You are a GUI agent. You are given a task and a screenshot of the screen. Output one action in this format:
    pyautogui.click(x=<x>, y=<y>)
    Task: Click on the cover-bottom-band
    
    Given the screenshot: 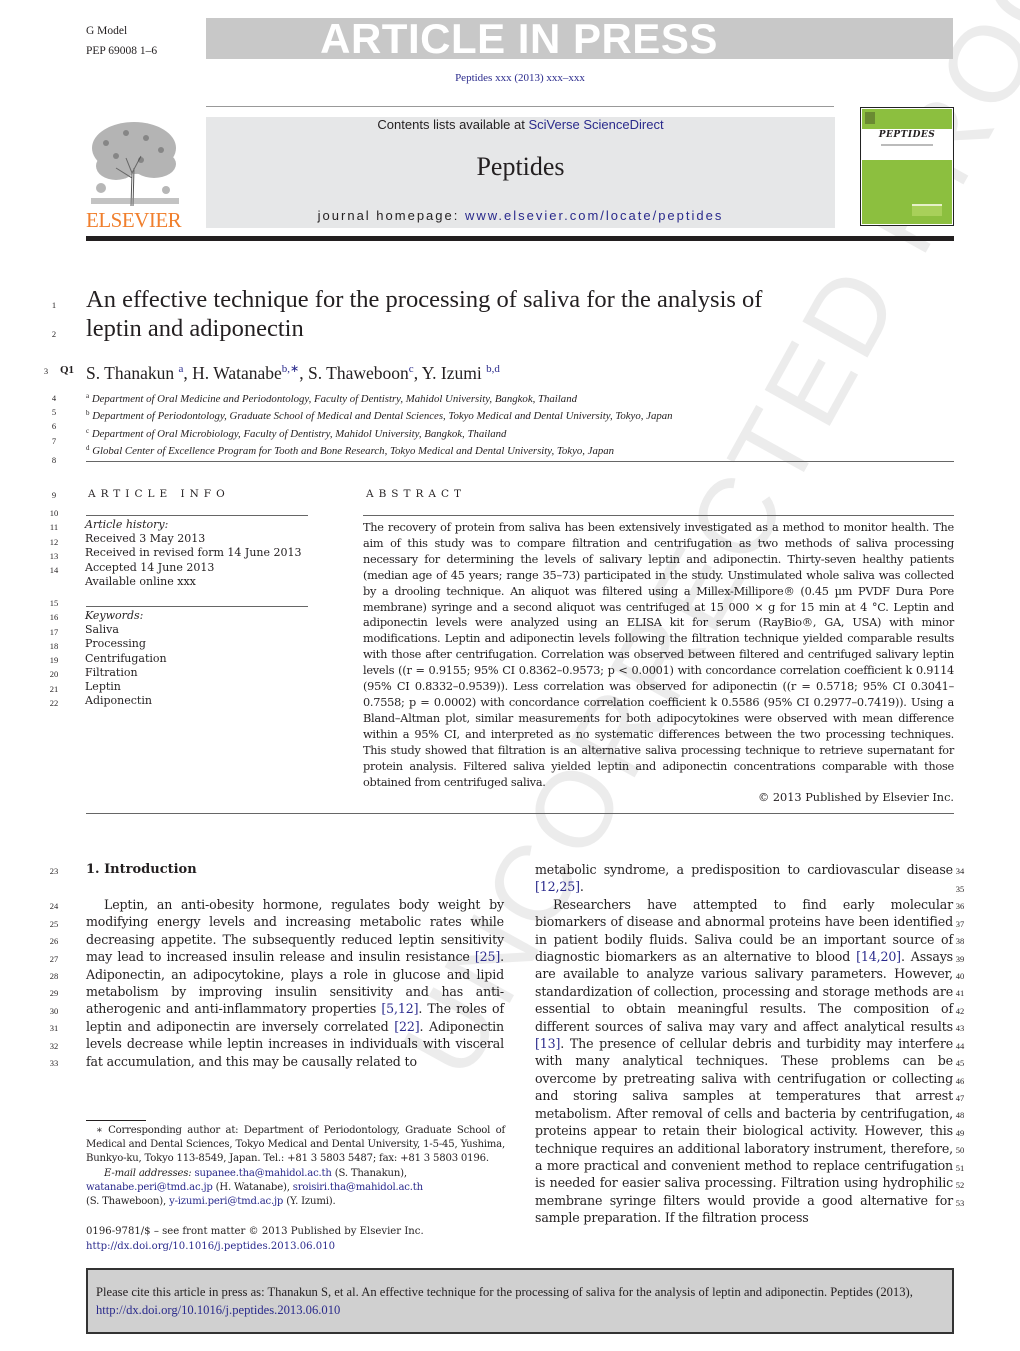 What is the action you would take?
    pyautogui.click(x=907, y=192)
    